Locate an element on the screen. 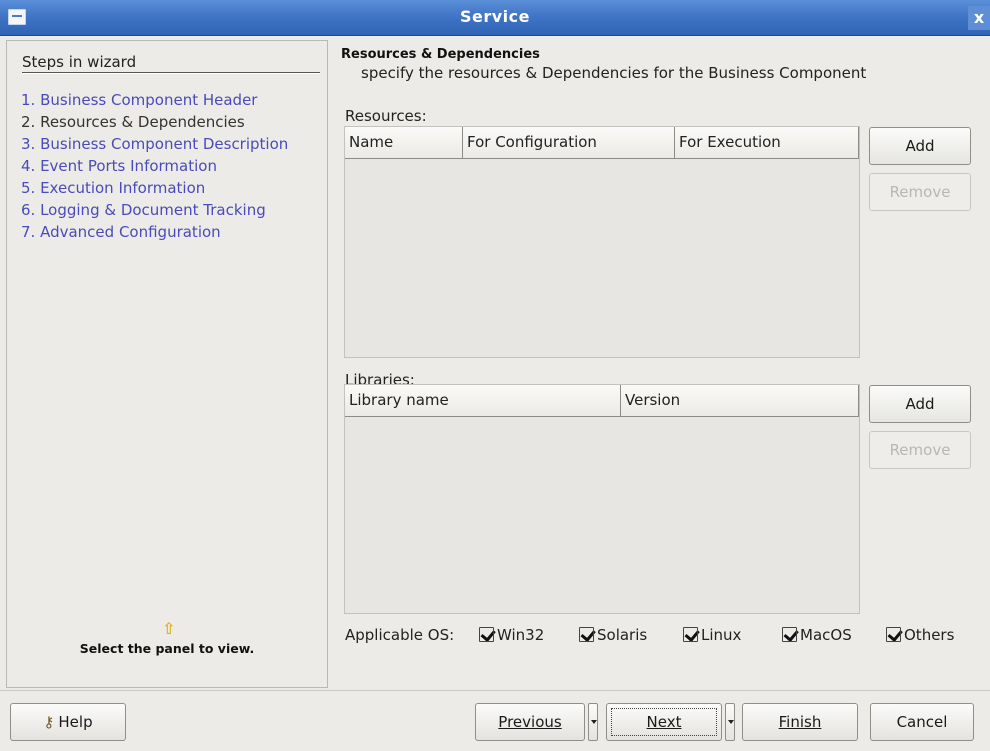 The width and height of the screenshot is (990, 751). previous-label: Previous is located at coordinates (530, 722).